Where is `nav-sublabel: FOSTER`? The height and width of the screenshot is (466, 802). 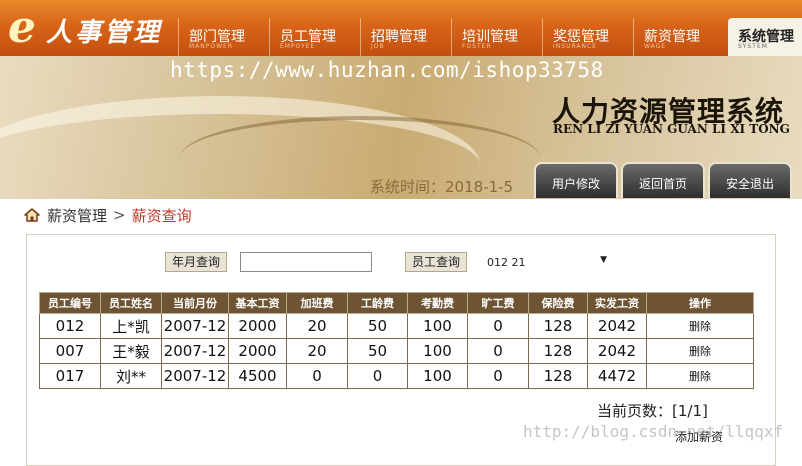 nav-sublabel: FOSTER is located at coordinates (477, 46).